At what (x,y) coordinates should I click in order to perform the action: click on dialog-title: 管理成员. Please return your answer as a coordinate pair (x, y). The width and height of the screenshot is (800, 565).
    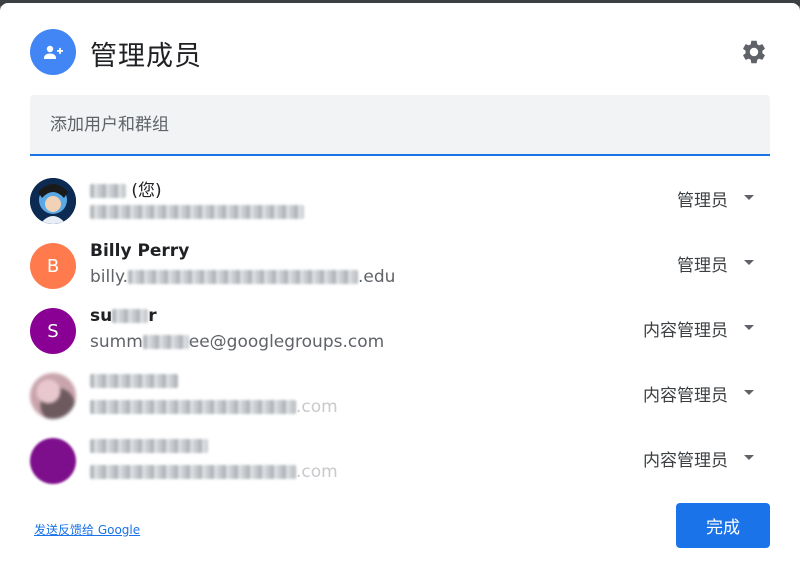
    Looking at the image, I should click on (146, 56).